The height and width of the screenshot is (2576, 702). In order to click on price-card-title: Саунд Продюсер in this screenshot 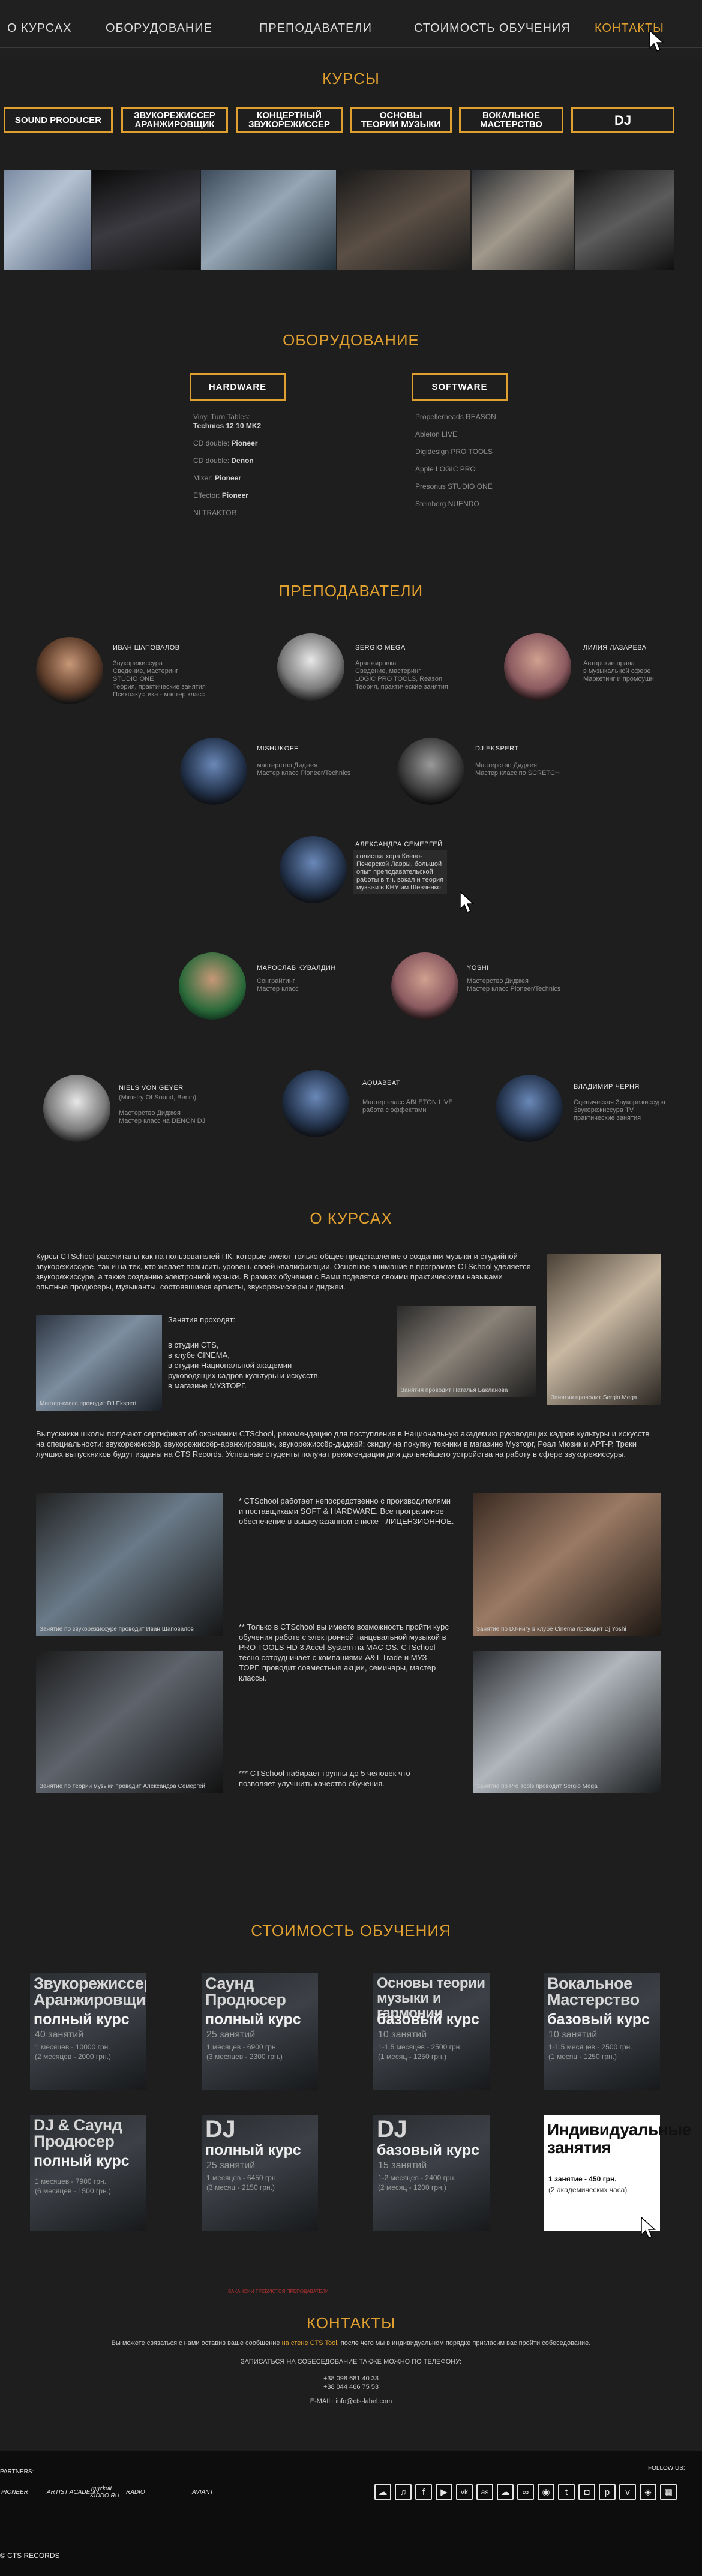, I will do `click(245, 1992)`.